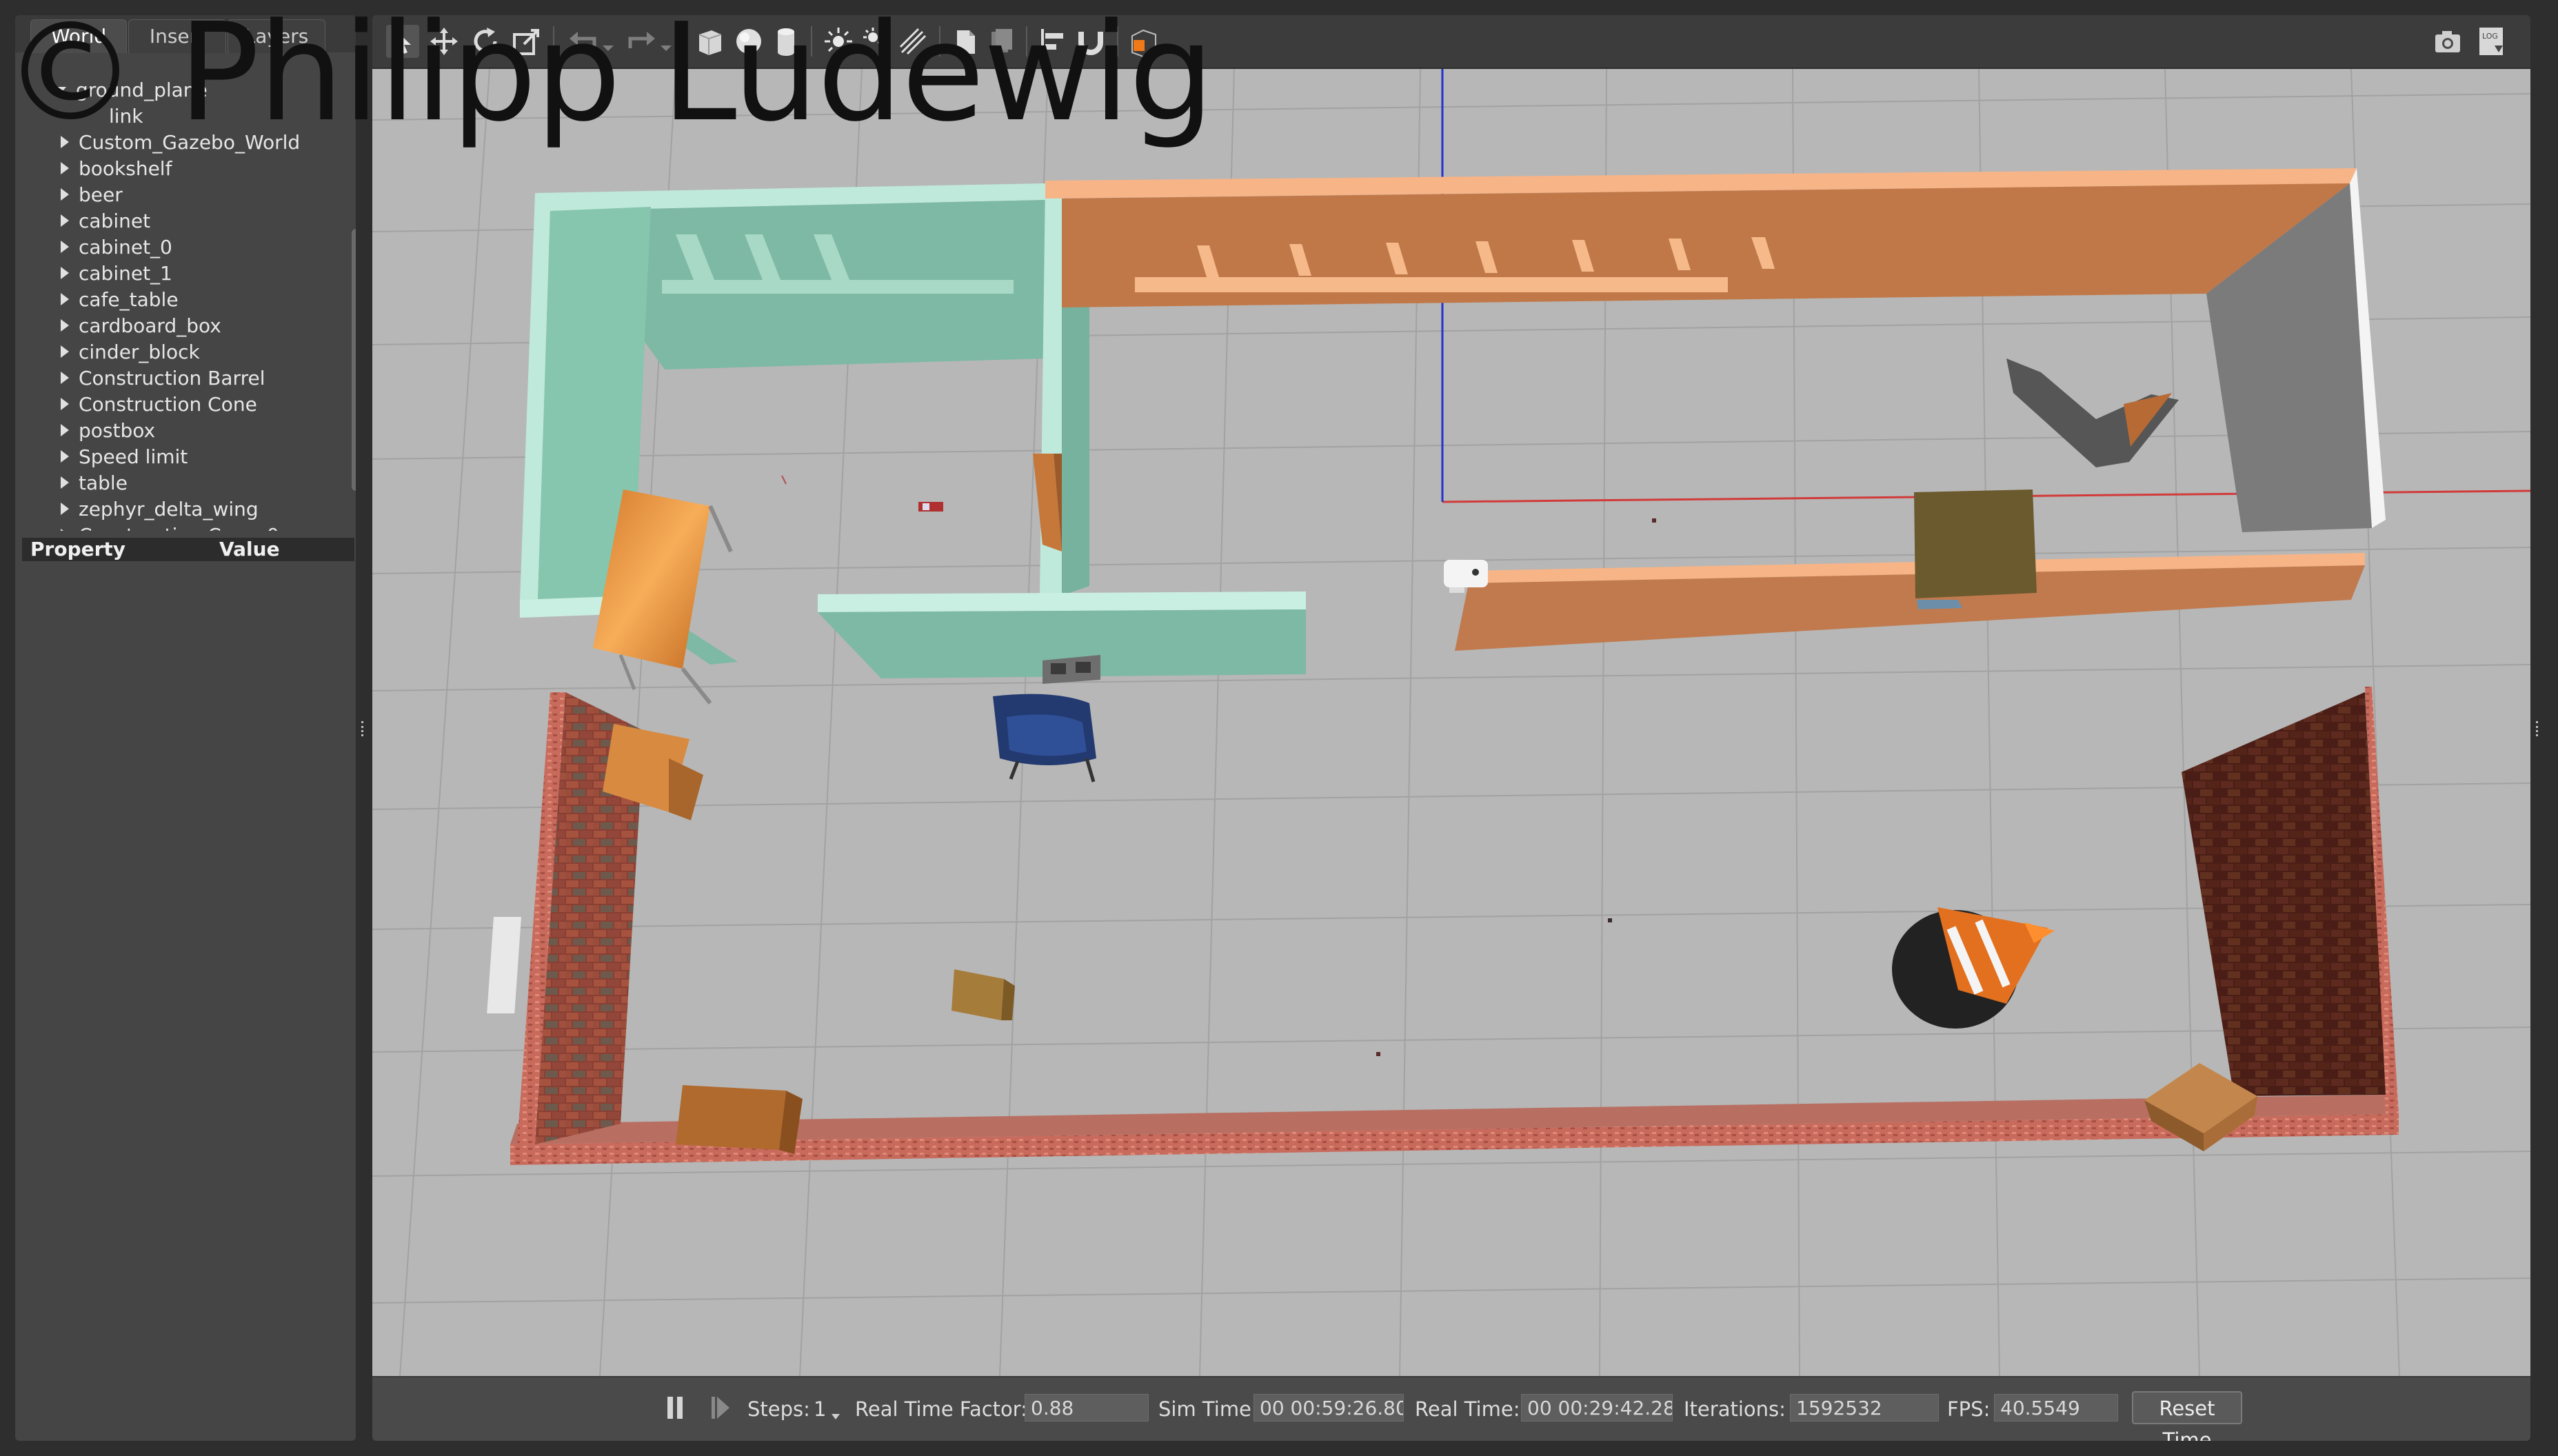  Describe the element at coordinates (78, 549) in the screenshot. I see `property-column-header: Property` at that location.